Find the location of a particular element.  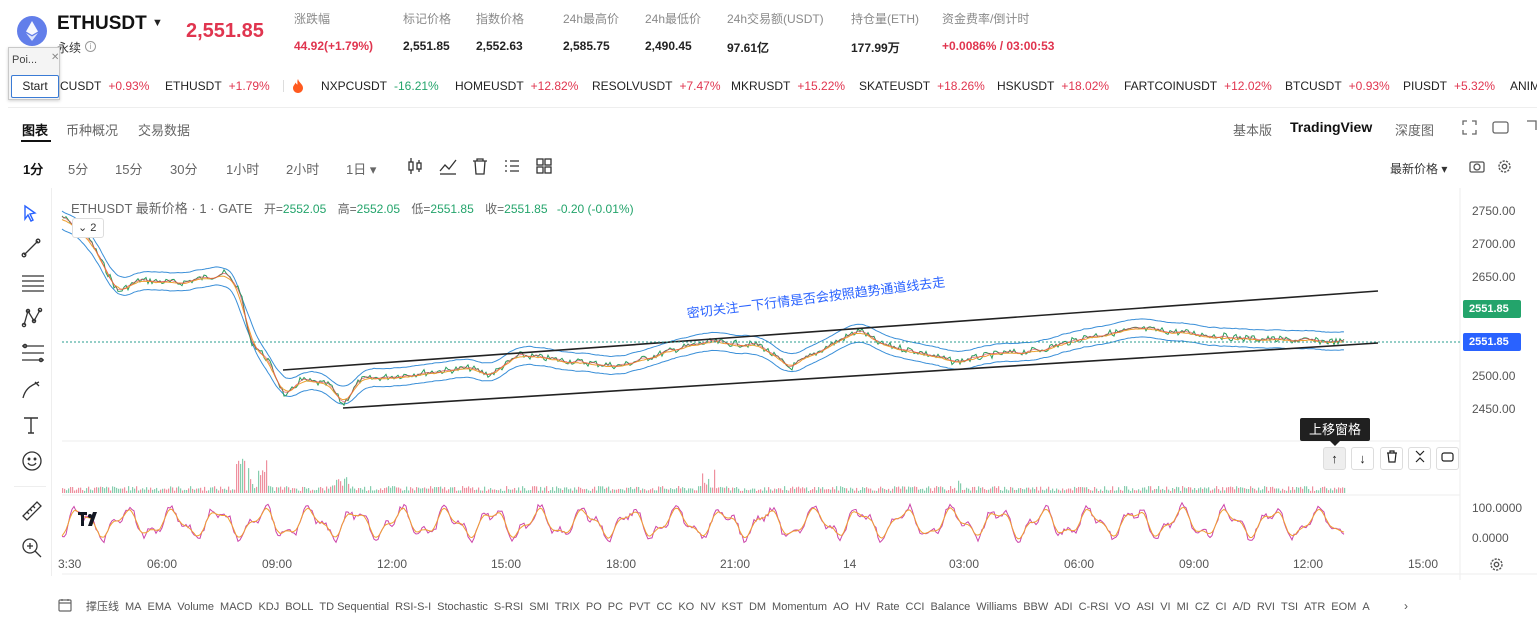

indicator-shortcut: TRIX is located at coordinates (567, 607).